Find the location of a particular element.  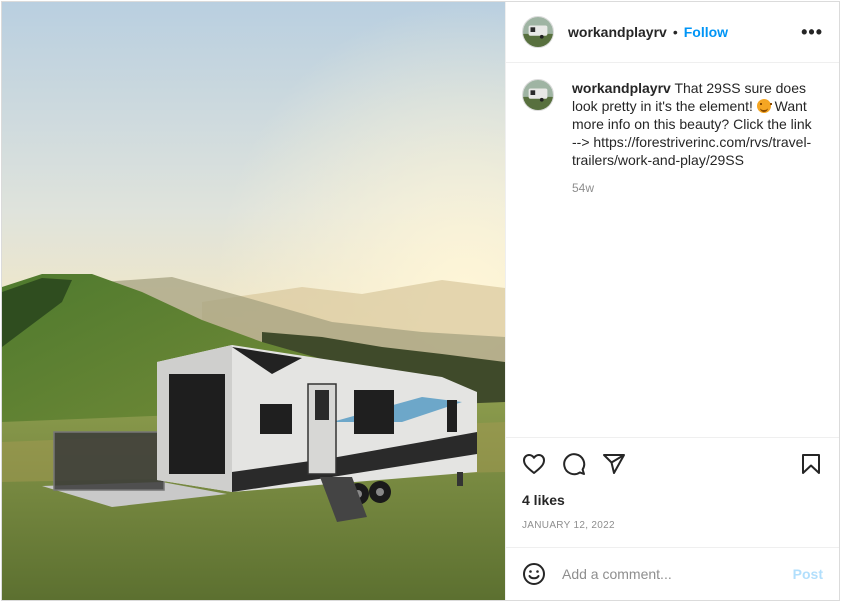

heart-icon is located at coordinates (534, 464).